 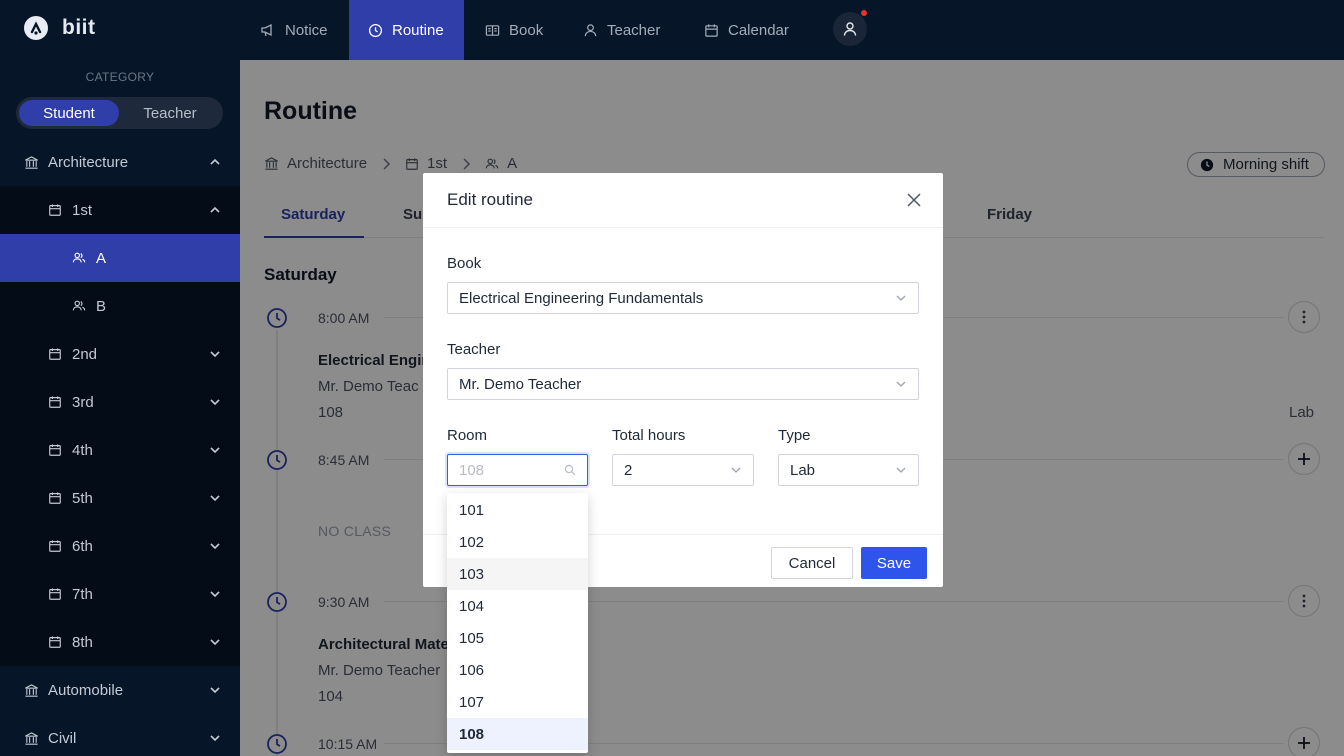 What do you see at coordinates (120, 498) in the screenshot?
I see `sidebar-semester-5th: 5th` at bounding box center [120, 498].